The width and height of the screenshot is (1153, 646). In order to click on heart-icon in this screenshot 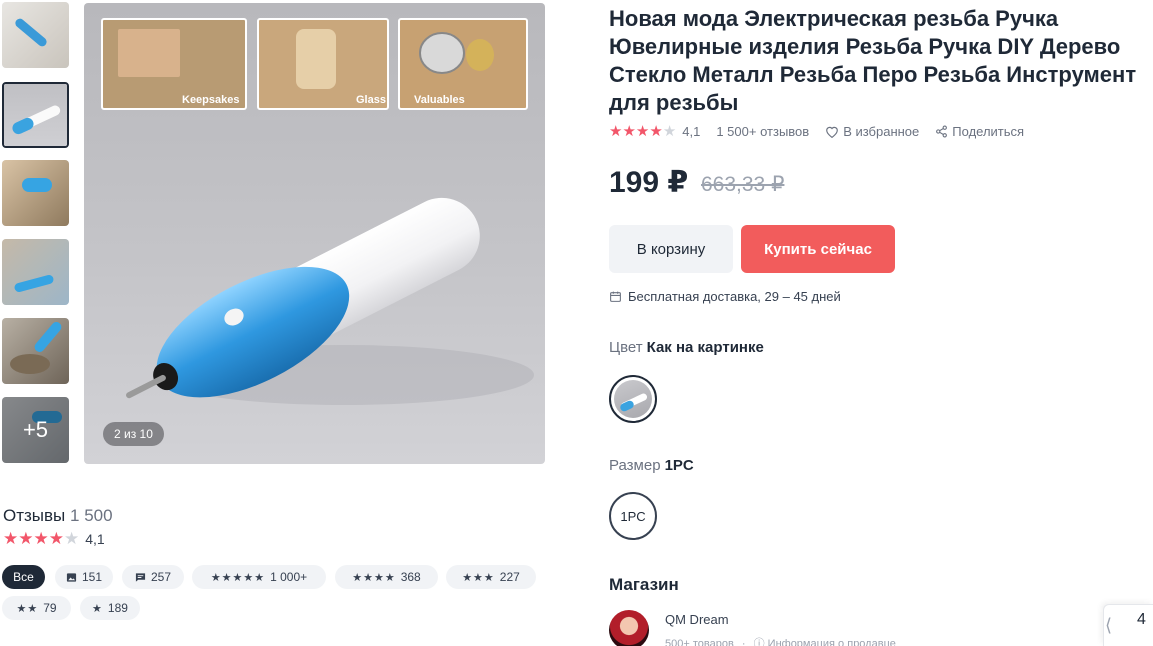, I will do `click(832, 132)`.